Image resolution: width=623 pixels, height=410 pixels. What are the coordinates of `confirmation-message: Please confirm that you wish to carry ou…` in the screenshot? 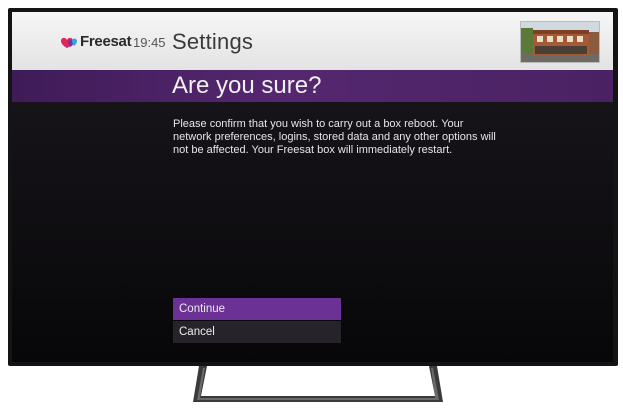 It's located at (334, 137).